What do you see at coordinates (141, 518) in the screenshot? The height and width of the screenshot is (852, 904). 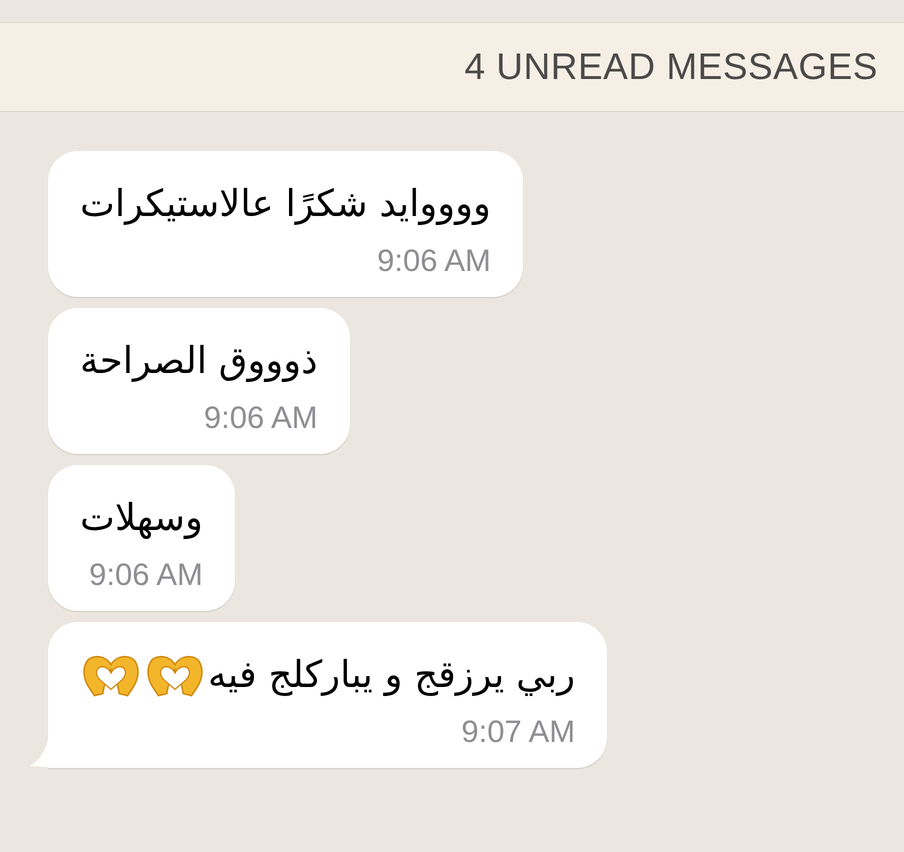 I see `message-text: وسهلات` at bounding box center [141, 518].